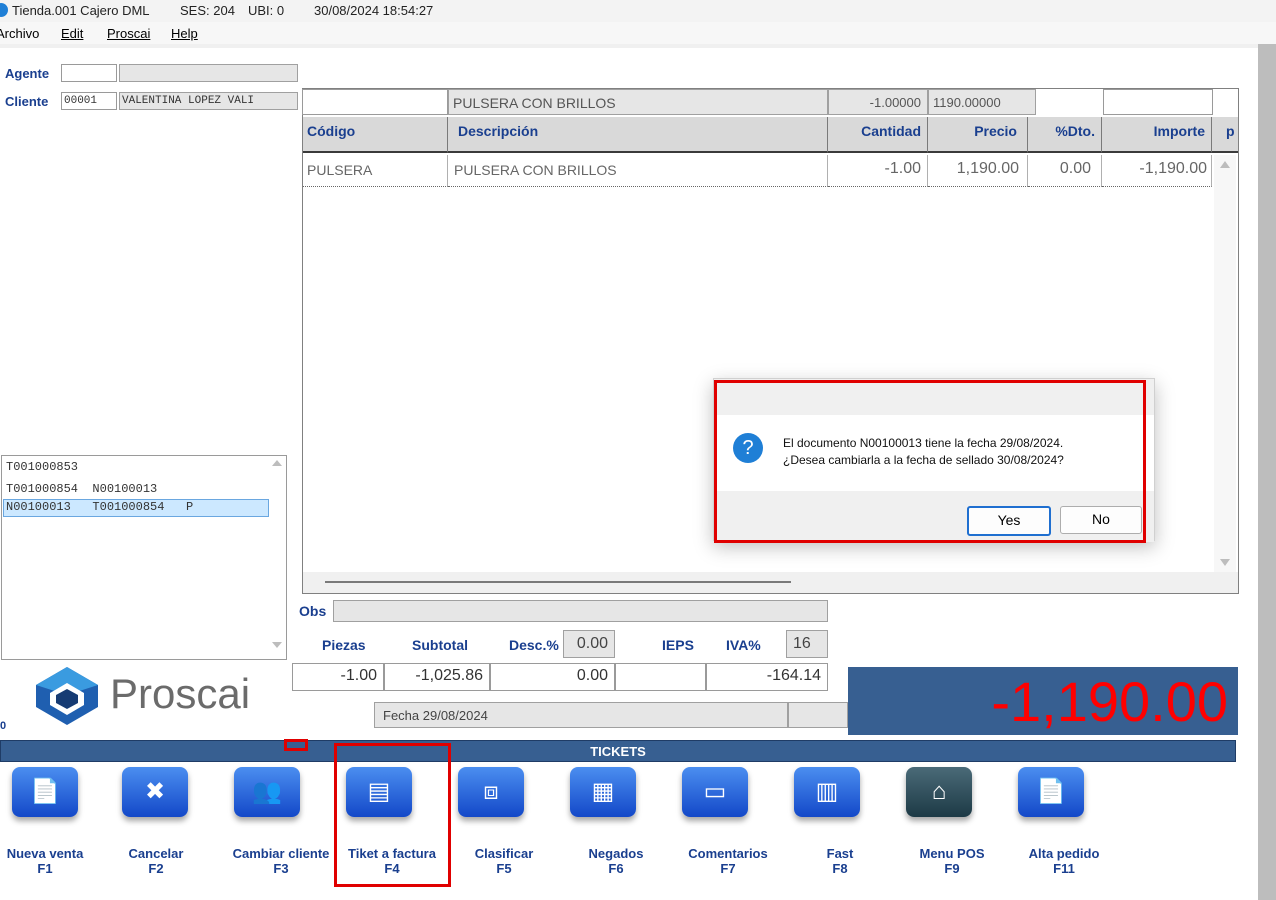 This screenshot has height=900, width=1276. Describe the element at coordinates (19, 33) in the screenshot. I see `menu-archivo: Archivo` at that location.